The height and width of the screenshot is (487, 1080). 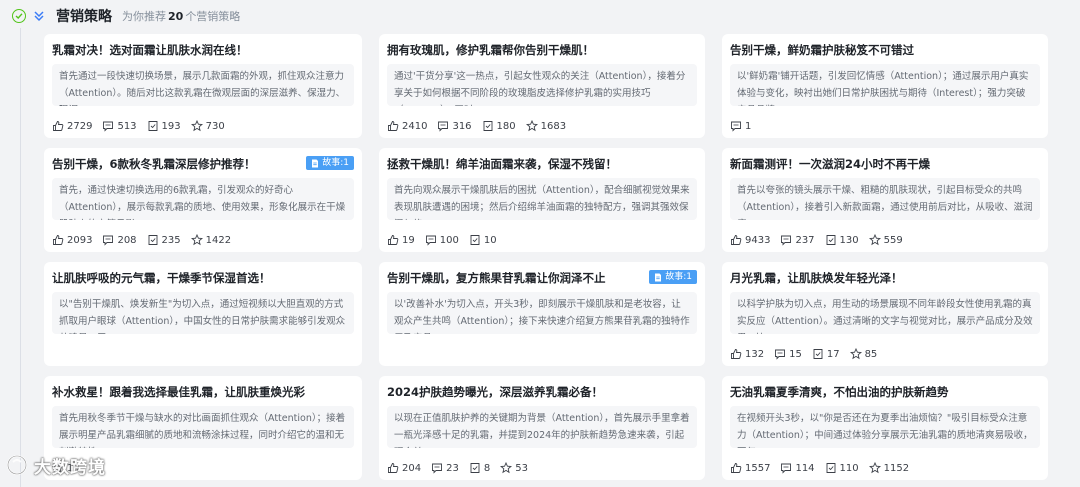 I want to click on saves-stat: 180, so click(x=499, y=126).